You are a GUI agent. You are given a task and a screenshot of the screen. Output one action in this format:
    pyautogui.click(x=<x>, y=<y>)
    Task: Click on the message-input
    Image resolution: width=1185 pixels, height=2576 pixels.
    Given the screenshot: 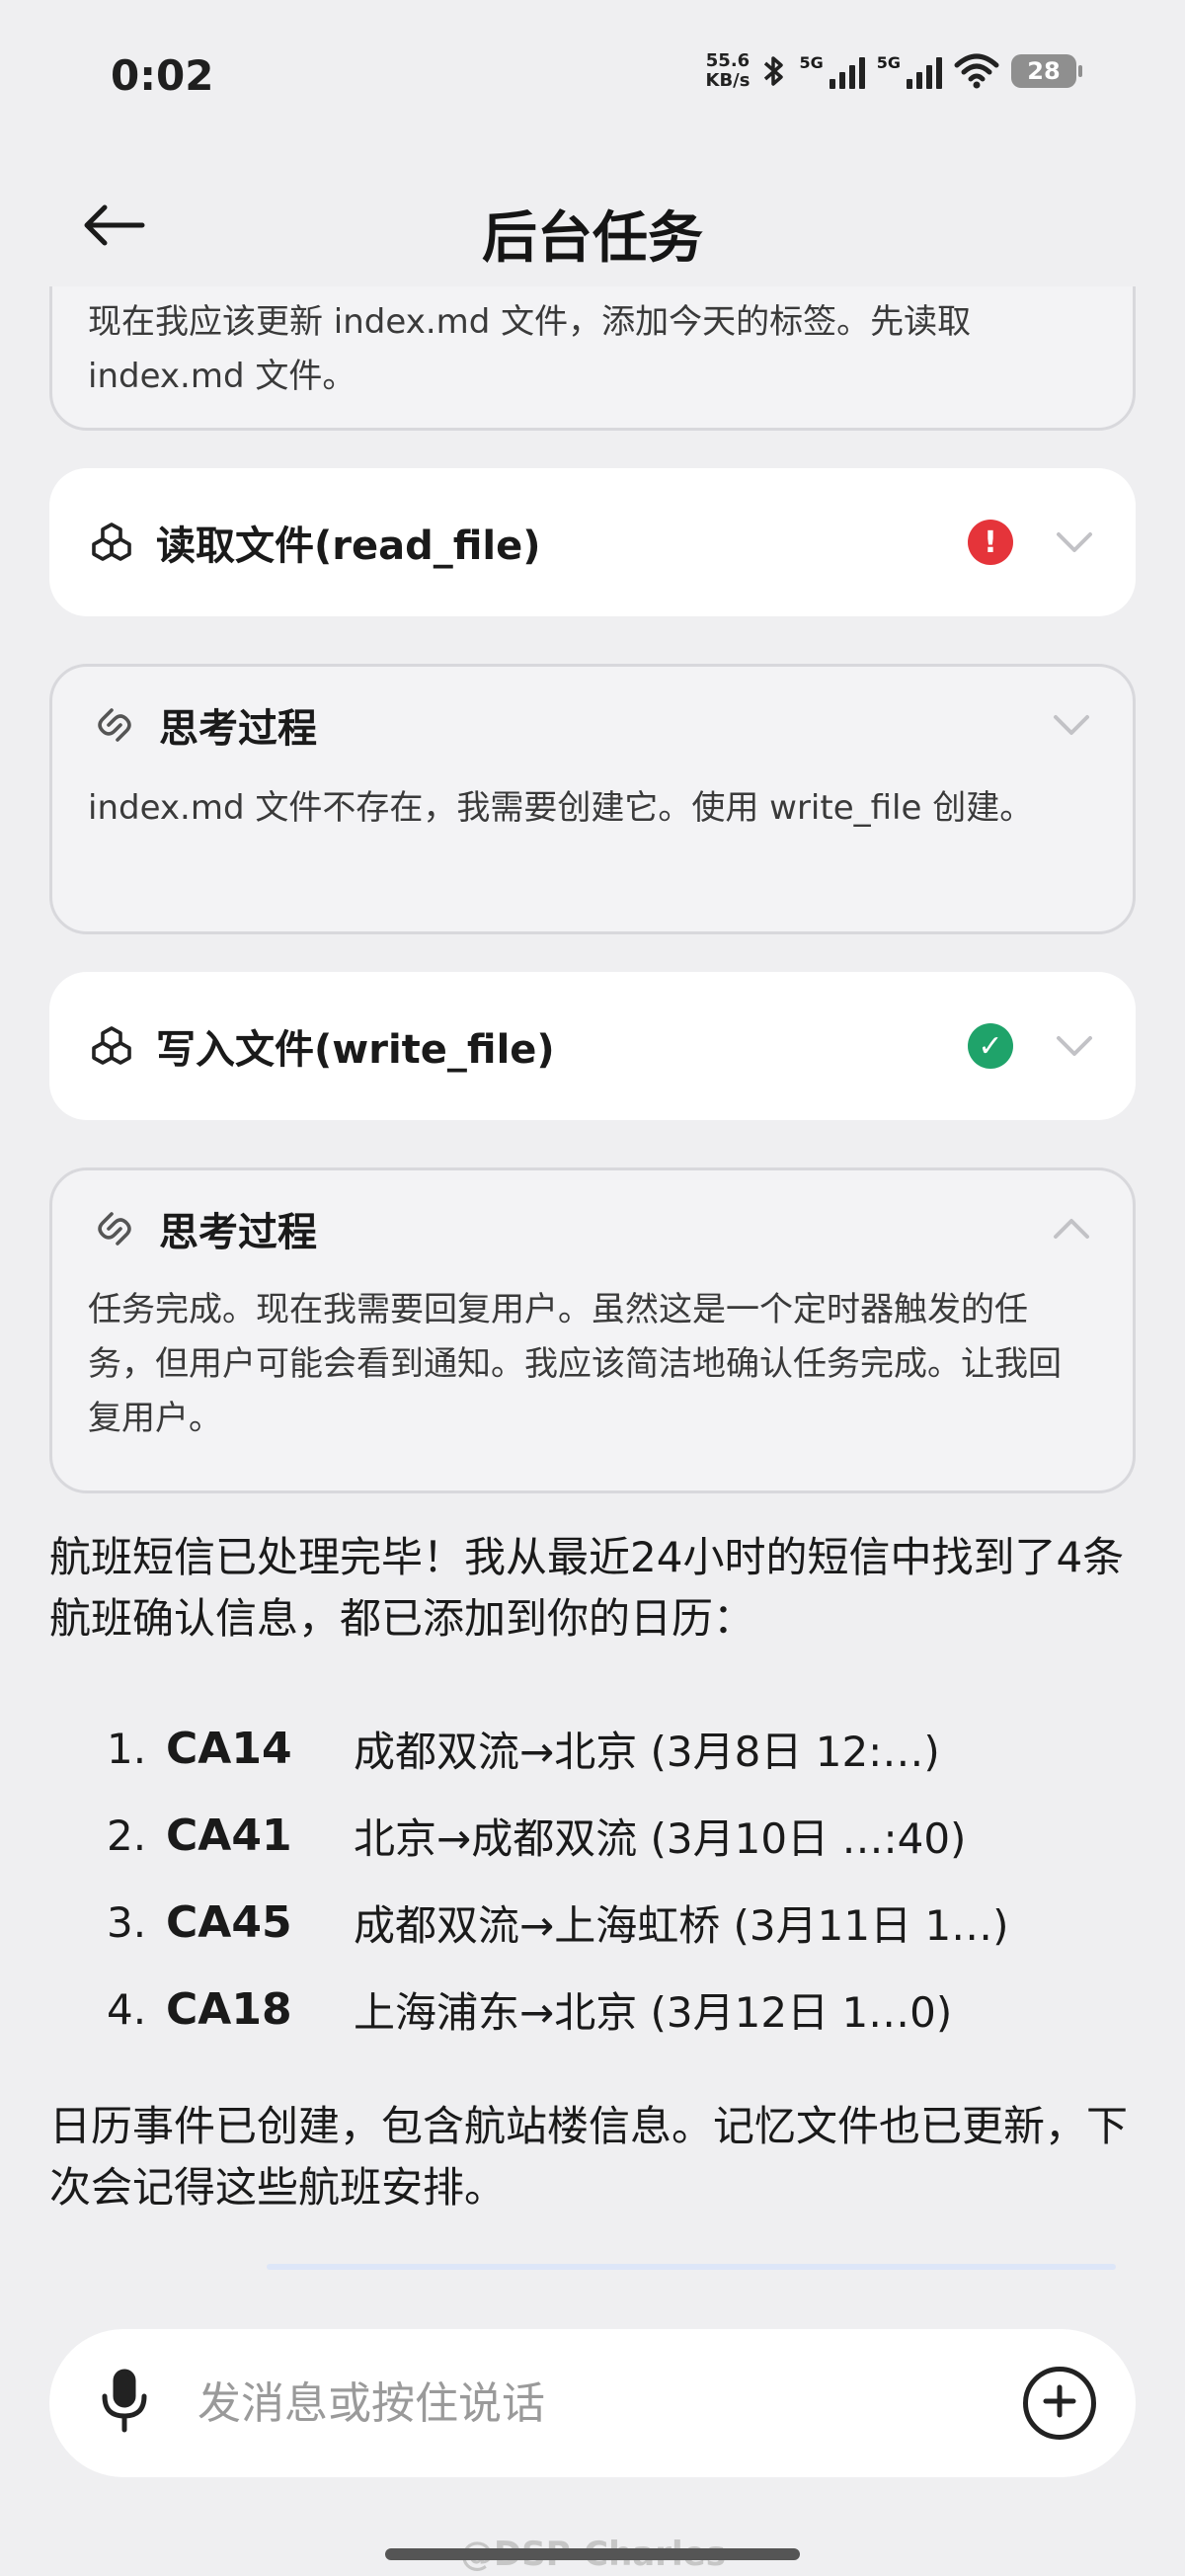 What is the action you would take?
    pyautogui.click(x=602, y=2403)
    